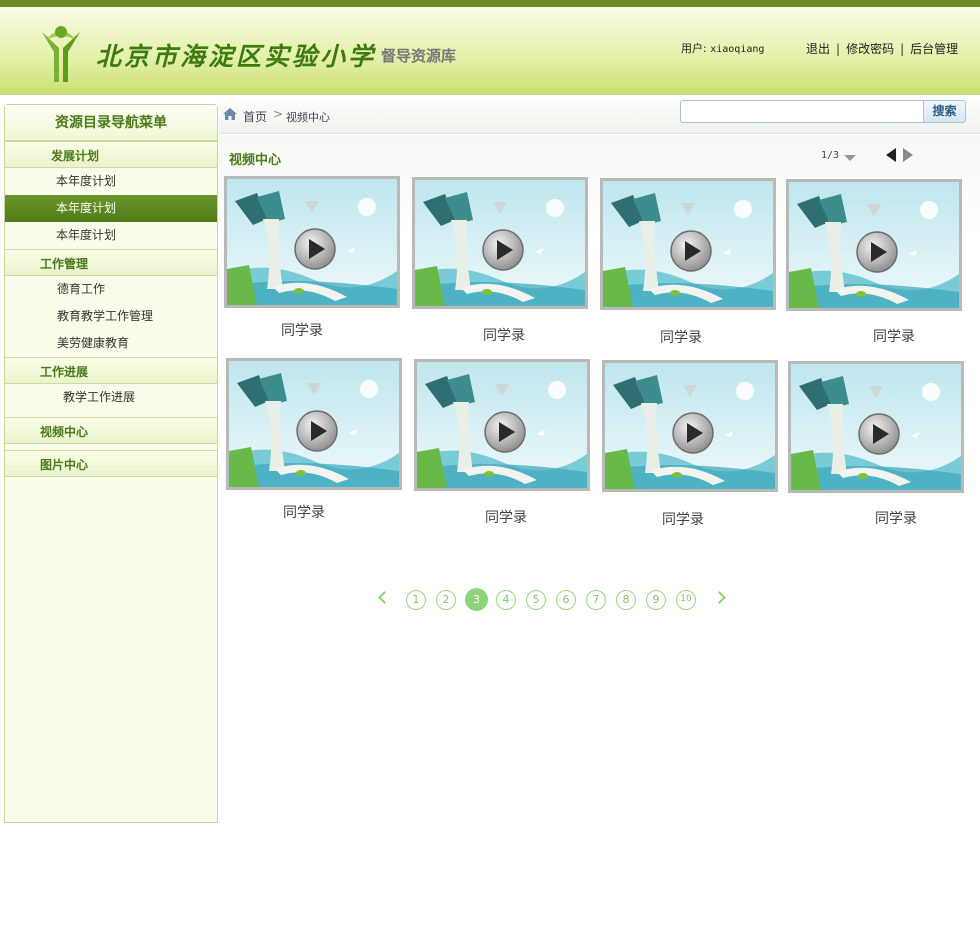  Describe the element at coordinates (111, 154) in the screenshot. I see `sidebar-section-development-plan: 发展计划` at that location.